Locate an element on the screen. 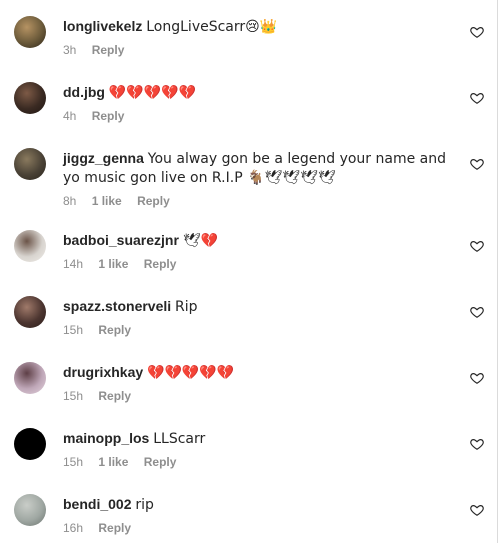  comment-text-line: badboi_suarezjnr 🕊💔 is located at coordinates (255, 240).